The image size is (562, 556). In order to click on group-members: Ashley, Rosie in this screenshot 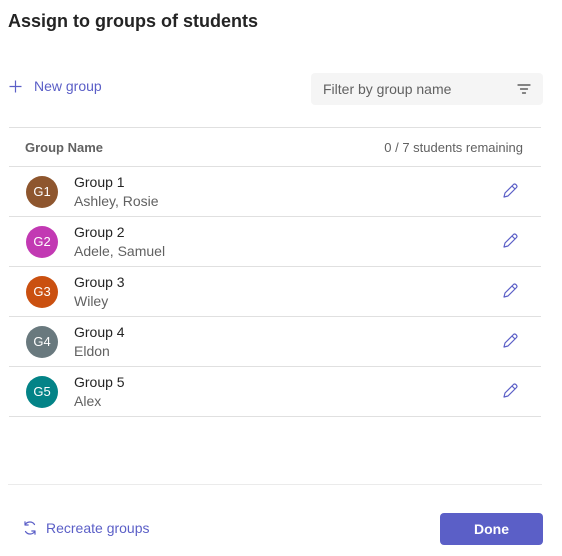, I will do `click(116, 201)`.